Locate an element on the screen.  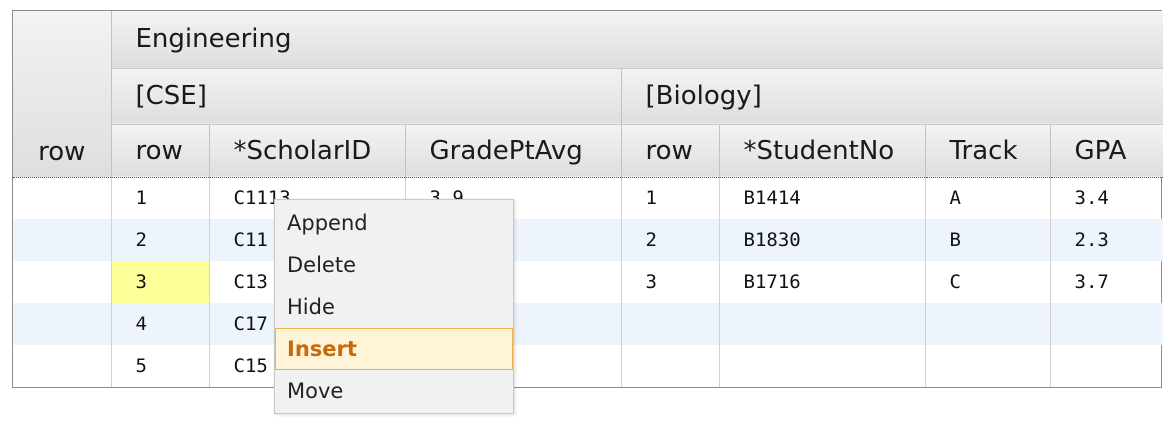
track-cell: C is located at coordinates (988, 282).